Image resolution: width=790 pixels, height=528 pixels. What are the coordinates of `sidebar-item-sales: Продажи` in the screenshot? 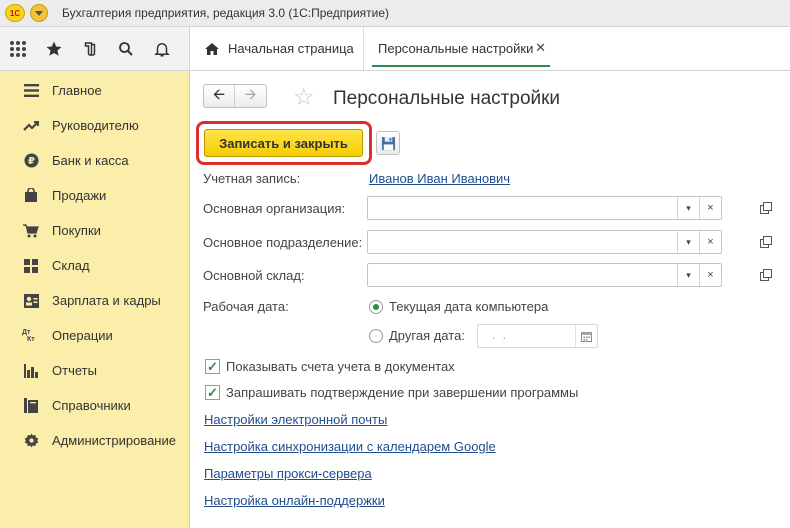 It's located at (94, 195).